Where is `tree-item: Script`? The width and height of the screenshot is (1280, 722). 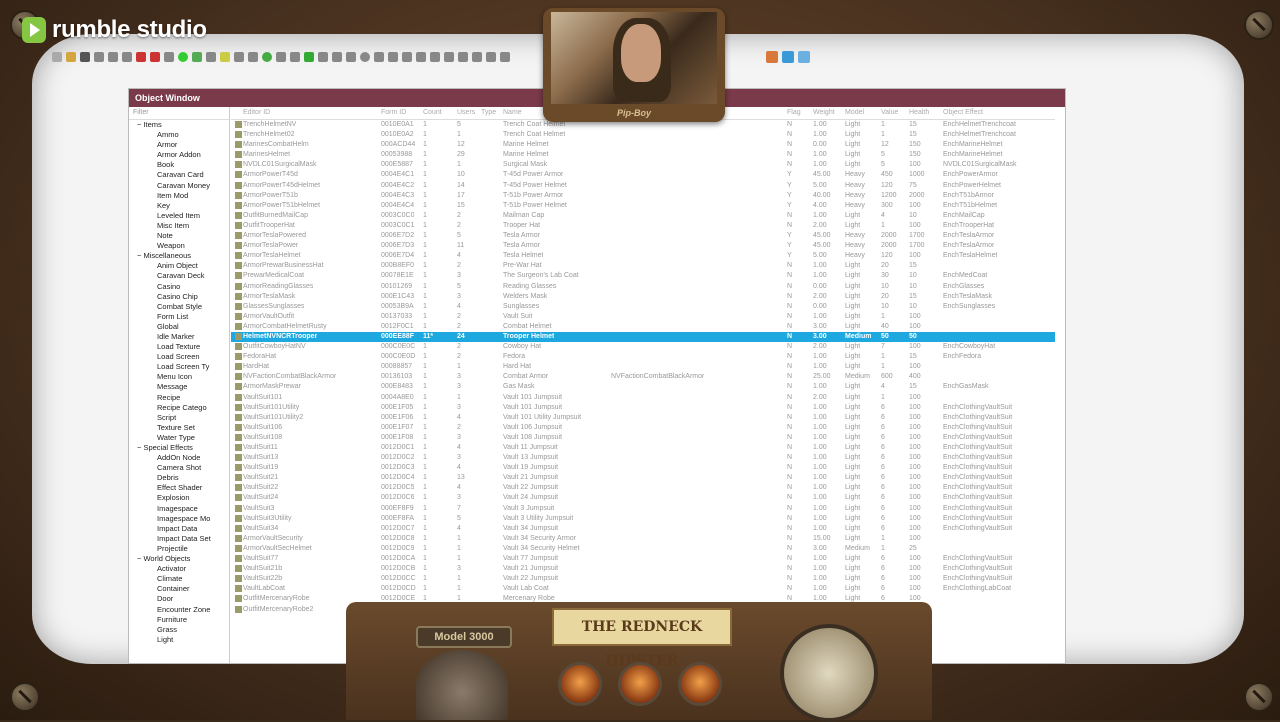
tree-item: Script is located at coordinates (179, 418).